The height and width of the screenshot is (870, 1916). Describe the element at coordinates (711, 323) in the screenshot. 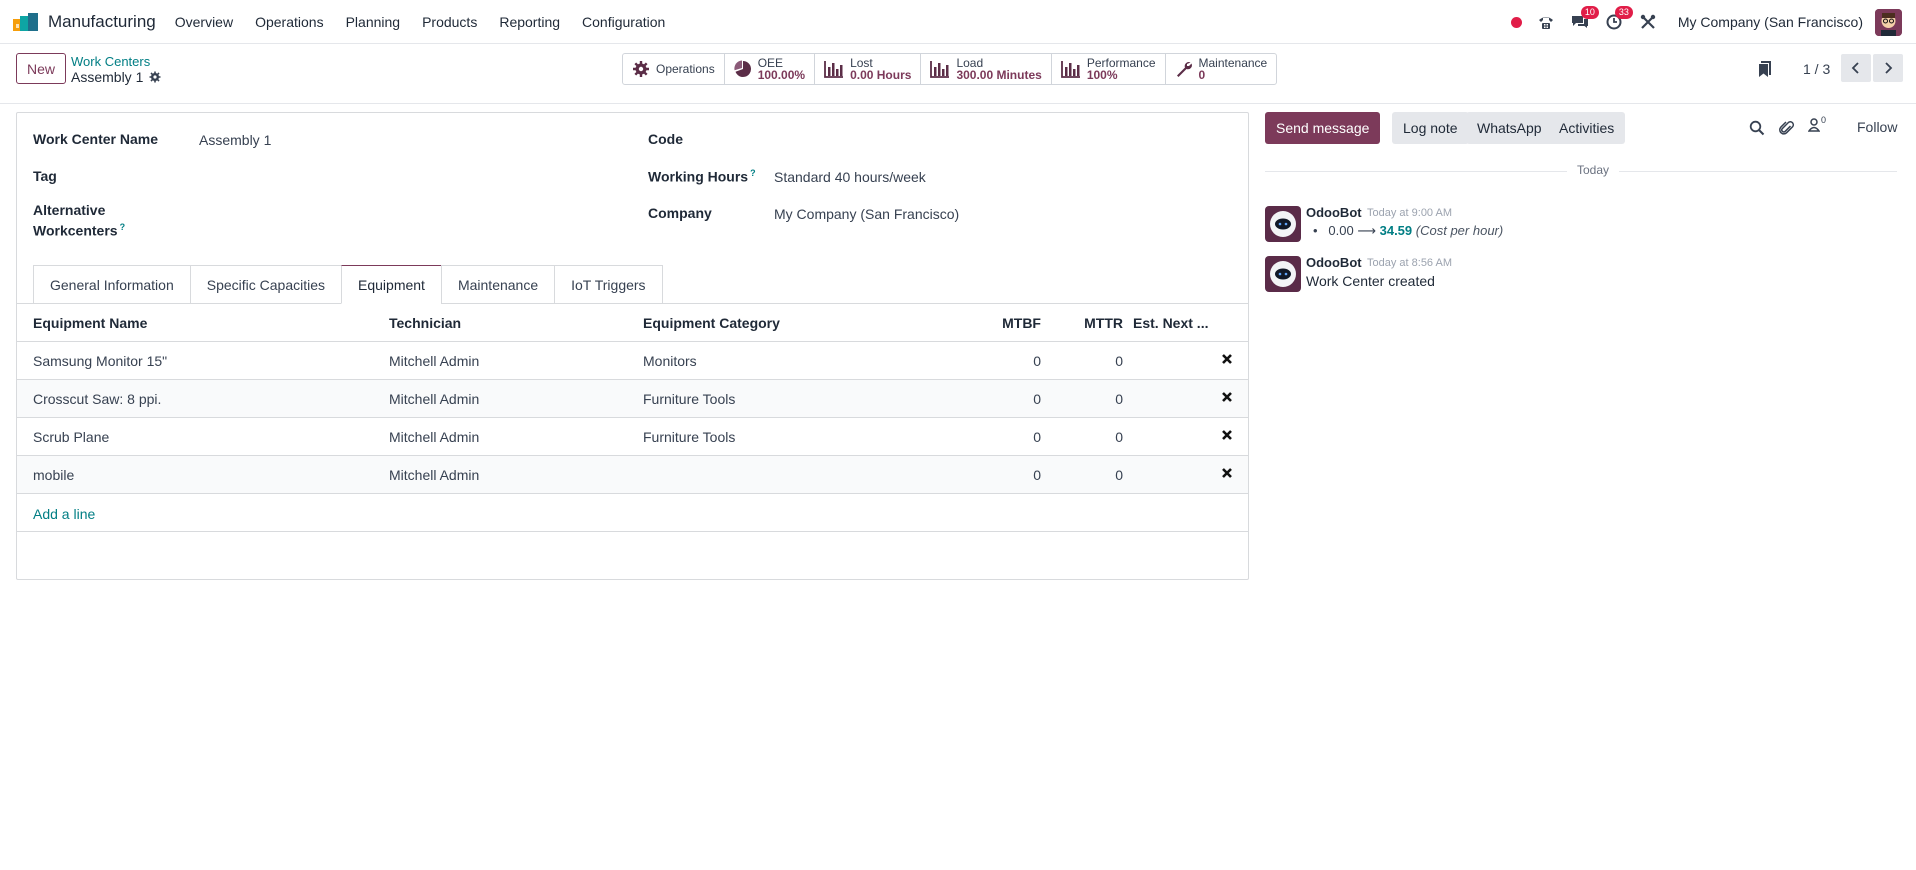

I see `column-equipment-category: Equipment Category` at that location.